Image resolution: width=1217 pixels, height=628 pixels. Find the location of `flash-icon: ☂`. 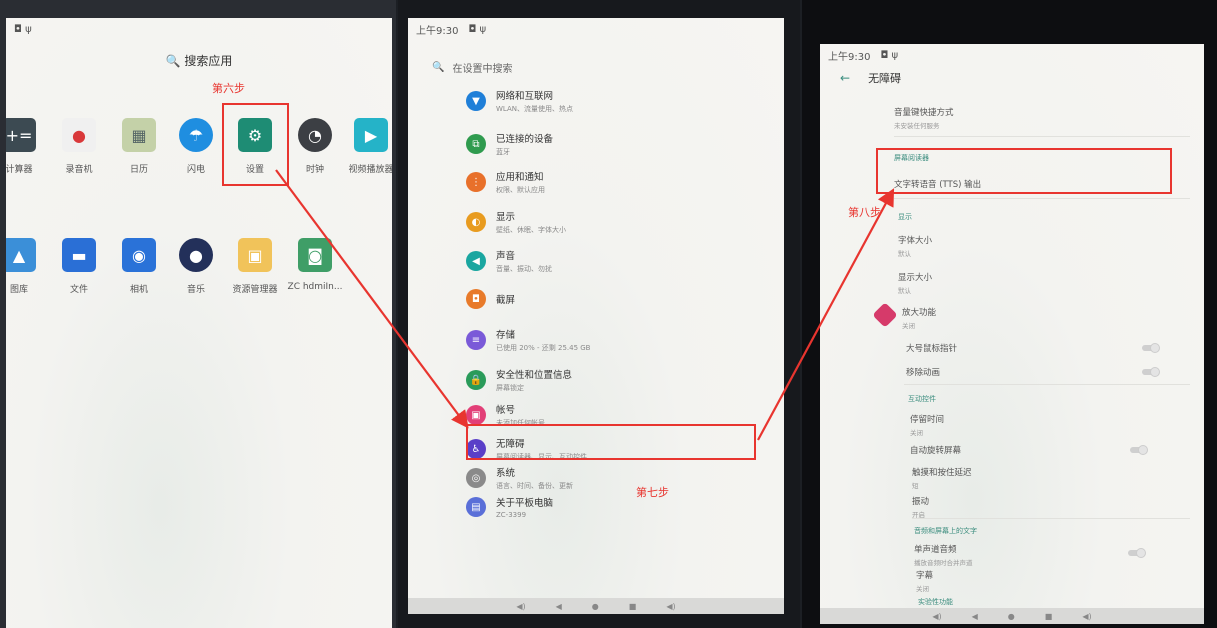

flash-icon: ☂ is located at coordinates (196, 135).